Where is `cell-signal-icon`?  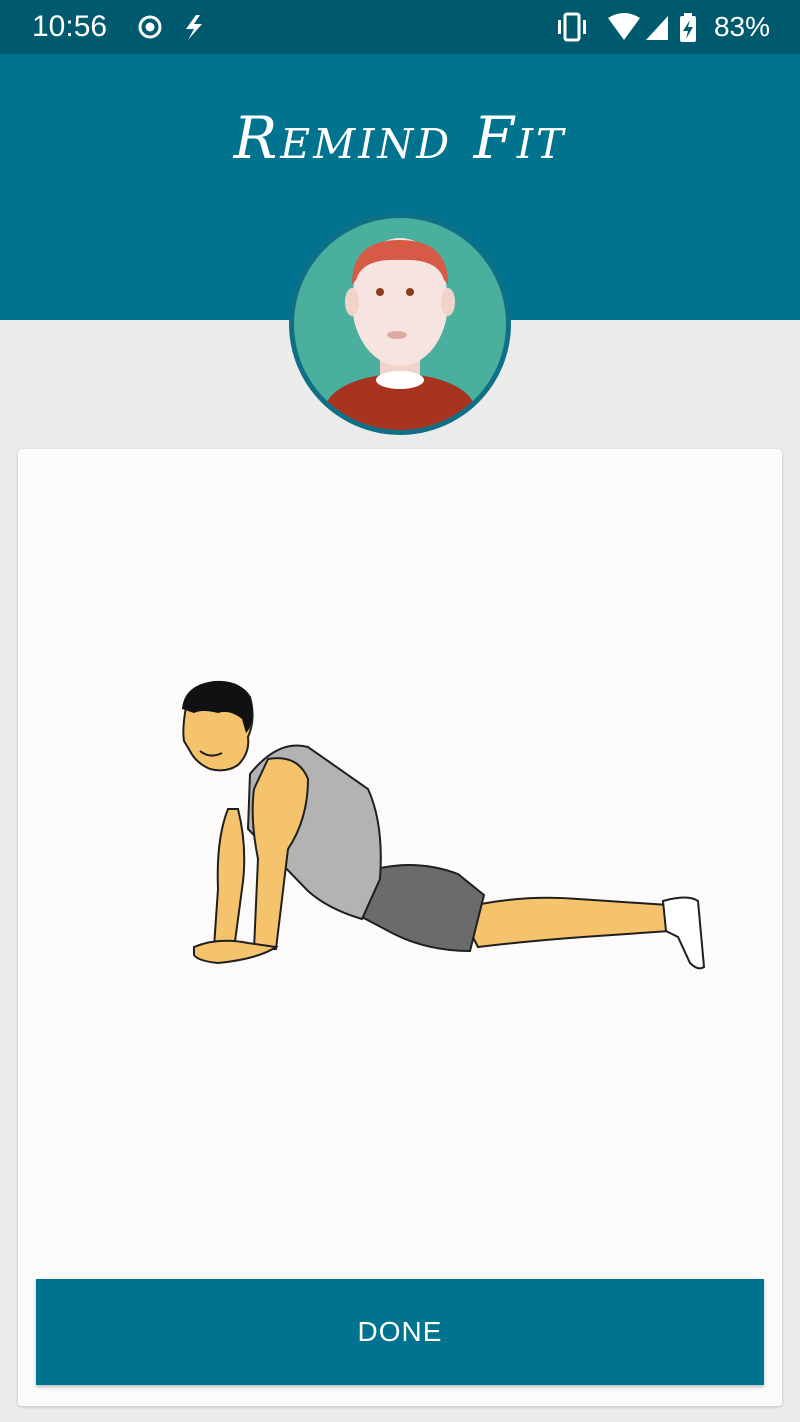
cell-signal-icon is located at coordinates (656, 28).